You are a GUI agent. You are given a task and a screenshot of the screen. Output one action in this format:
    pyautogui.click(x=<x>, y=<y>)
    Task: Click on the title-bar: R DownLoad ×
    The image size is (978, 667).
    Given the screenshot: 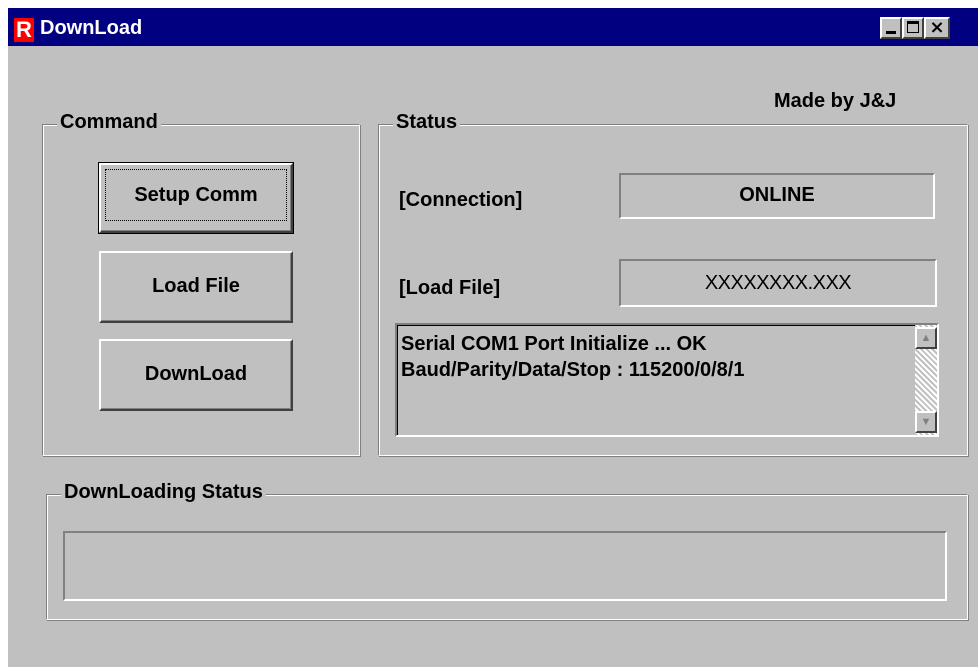 What is the action you would take?
    pyautogui.click(x=493, y=27)
    